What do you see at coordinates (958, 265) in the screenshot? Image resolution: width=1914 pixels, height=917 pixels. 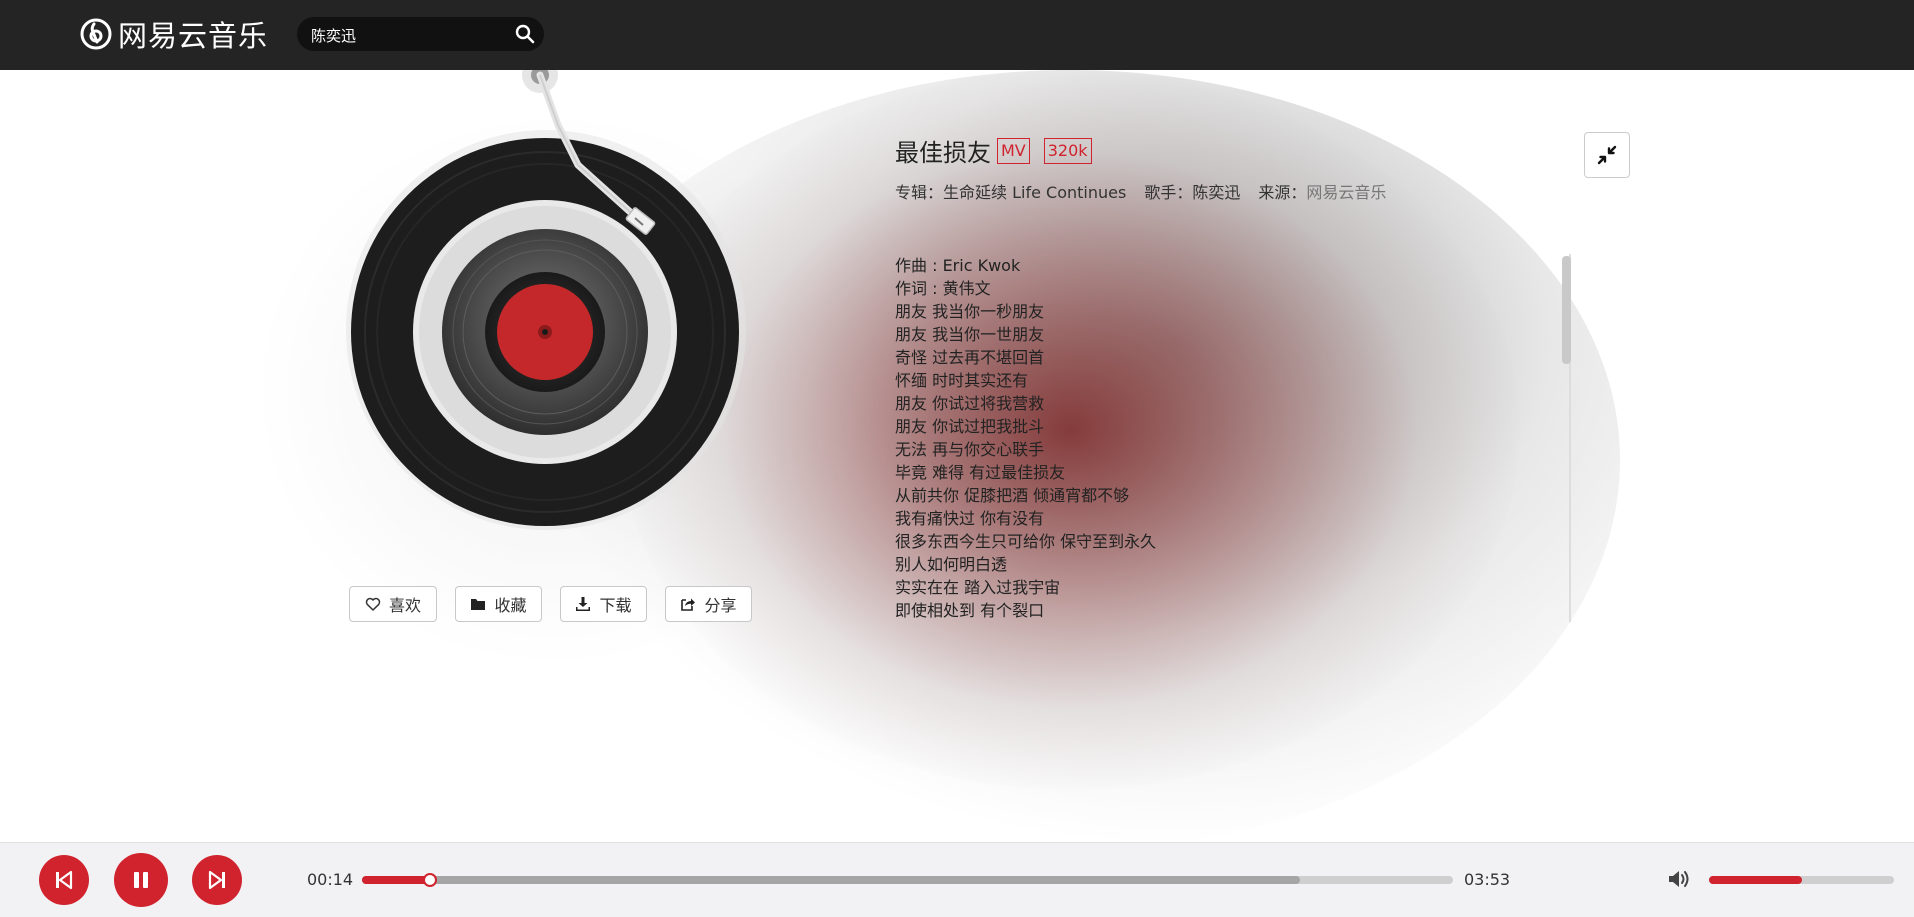 I see `lyric-line: 作曲 : Eric Kwok` at bounding box center [958, 265].